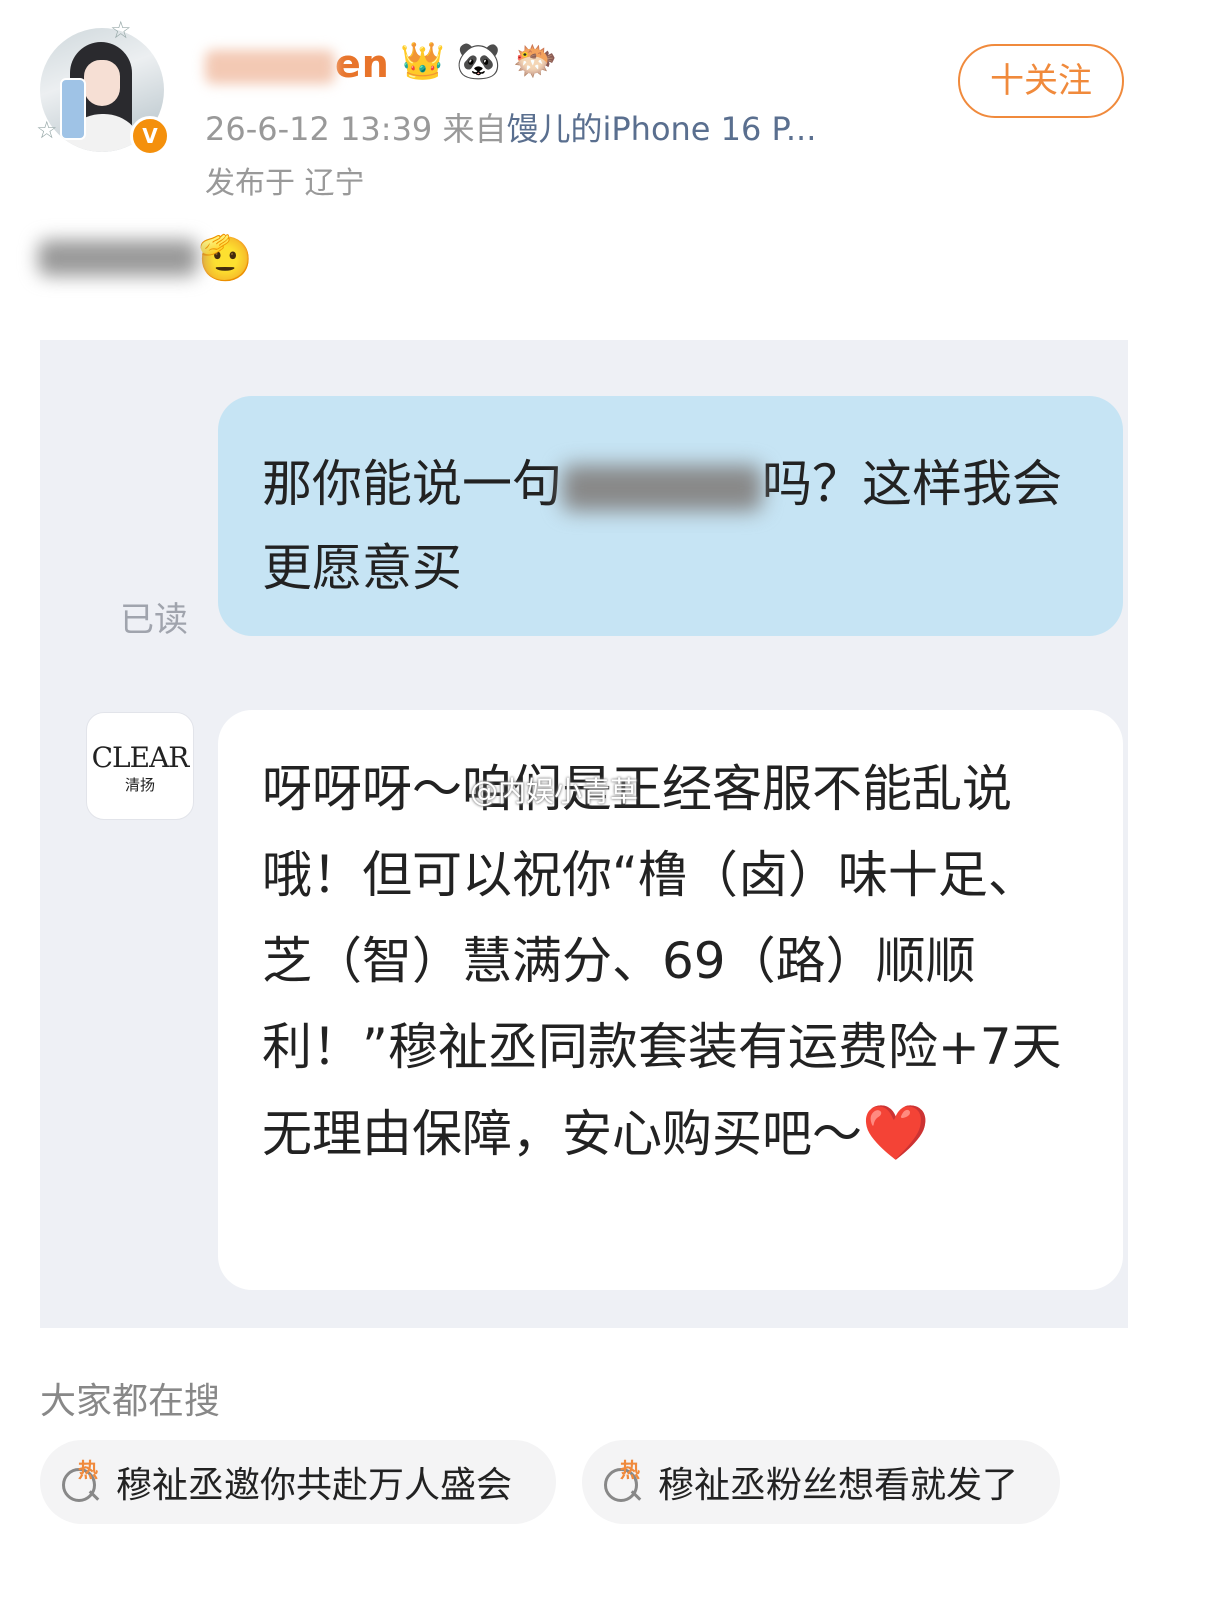 The width and height of the screenshot is (1206, 1617). What do you see at coordinates (285, 183) in the screenshot?
I see `post-location: 发布于 辽宁` at bounding box center [285, 183].